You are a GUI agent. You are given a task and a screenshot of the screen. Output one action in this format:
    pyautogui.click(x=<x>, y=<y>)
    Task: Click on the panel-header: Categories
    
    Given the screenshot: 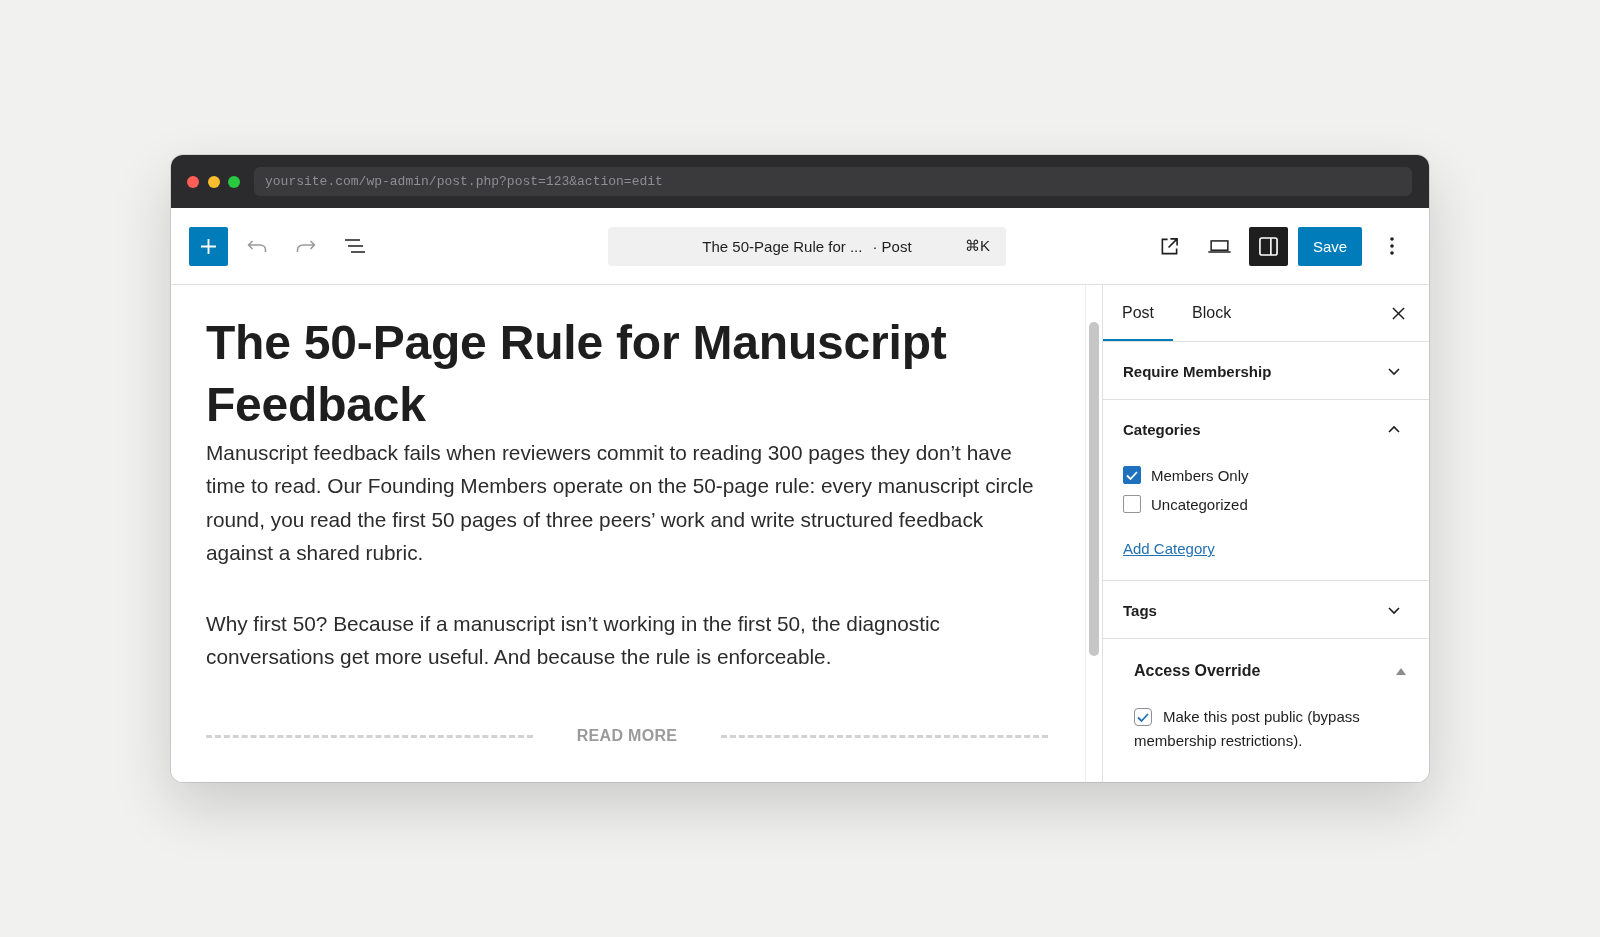 What is the action you would take?
    pyautogui.click(x=1266, y=428)
    